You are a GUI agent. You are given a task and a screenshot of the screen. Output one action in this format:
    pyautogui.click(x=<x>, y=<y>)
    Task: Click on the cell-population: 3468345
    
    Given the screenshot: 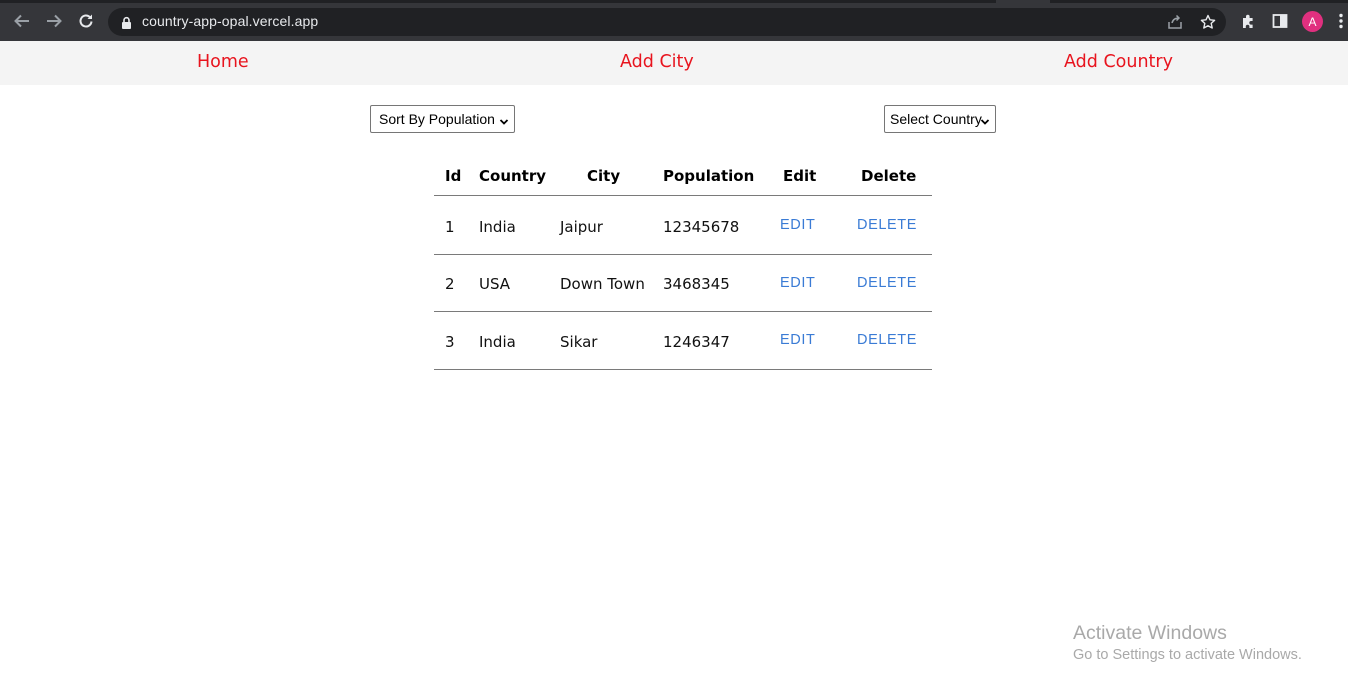 What is the action you would take?
    pyautogui.click(x=696, y=284)
    